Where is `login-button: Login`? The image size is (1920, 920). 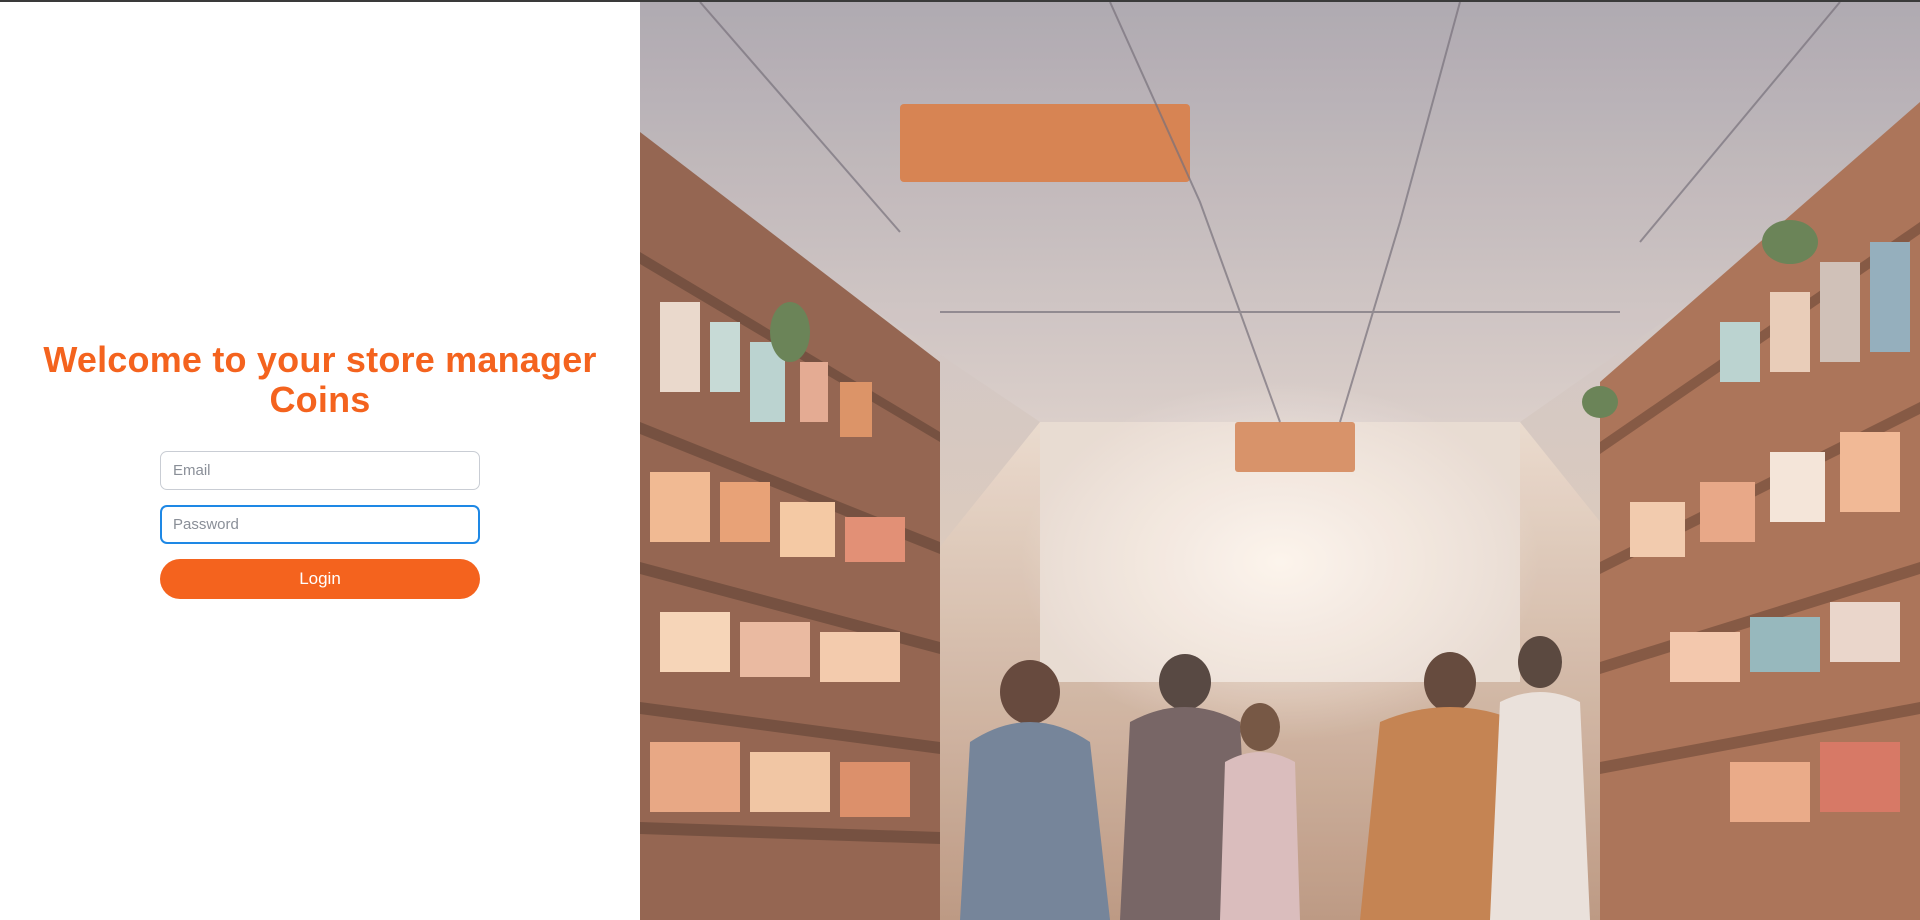 login-button: Login is located at coordinates (320, 579).